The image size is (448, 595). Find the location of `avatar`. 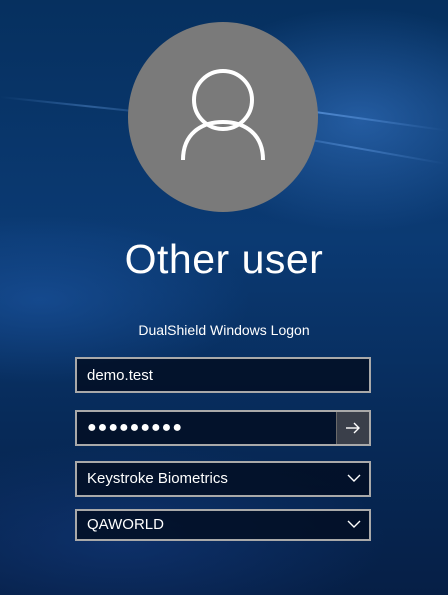

avatar is located at coordinates (223, 117).